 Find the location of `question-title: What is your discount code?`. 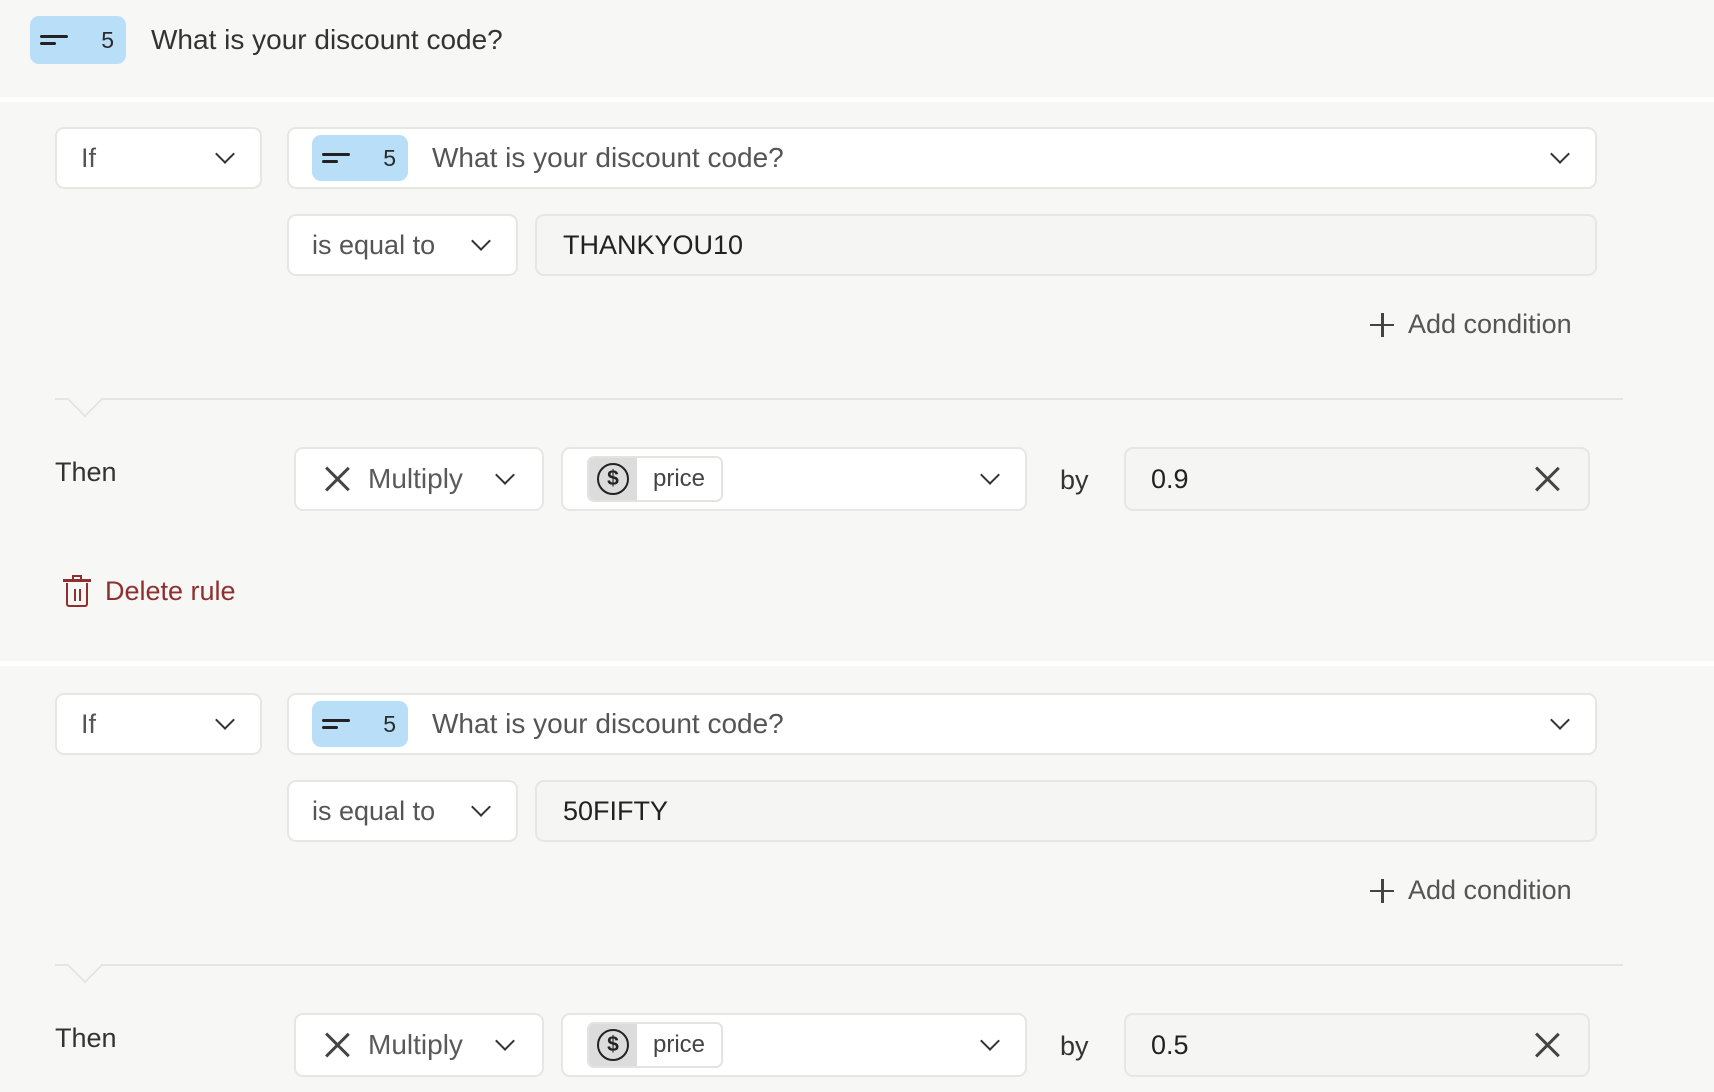

question-title: What is your discount code? is located at coordinates (327, 39).